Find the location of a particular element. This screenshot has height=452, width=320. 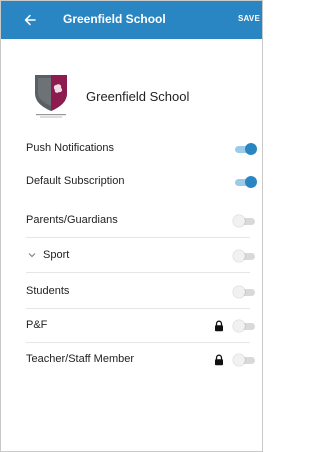

teacher-staff-member-toggle is located at coordinates (245, 360).